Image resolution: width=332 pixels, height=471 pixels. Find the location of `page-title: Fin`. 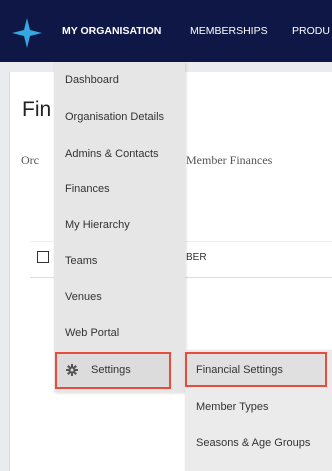

page-title: Fin is located at coordinates (37, 109).